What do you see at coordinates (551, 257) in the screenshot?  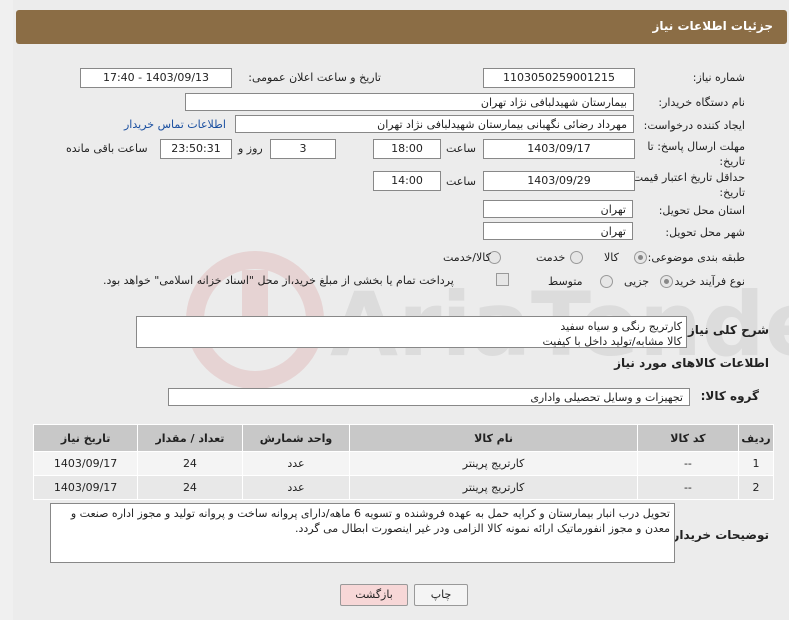 I see `category-option-service: خدمت` at bounding box center [551, 257].